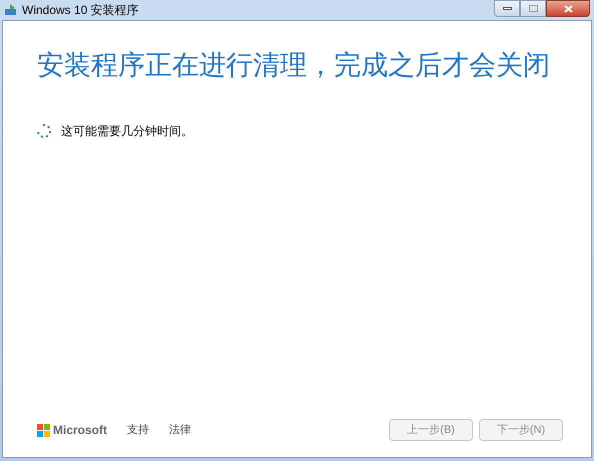 The height and width of the screenshot is (461, 594). Describe the element at coordinates (138, 430) in the screenshot. I see `footer-link: 支持` at that location.